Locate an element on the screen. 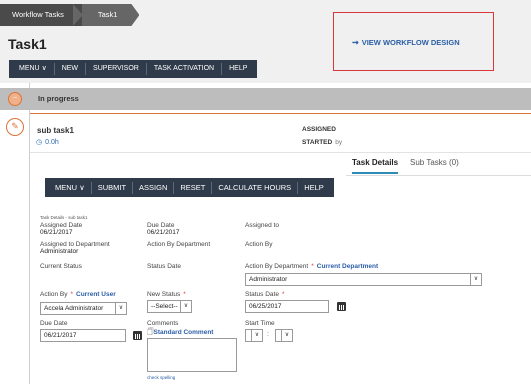 The height and width of the screenshot is (384, 531). start-time-minute-select: ∨ is located at coordinates (284, 335).